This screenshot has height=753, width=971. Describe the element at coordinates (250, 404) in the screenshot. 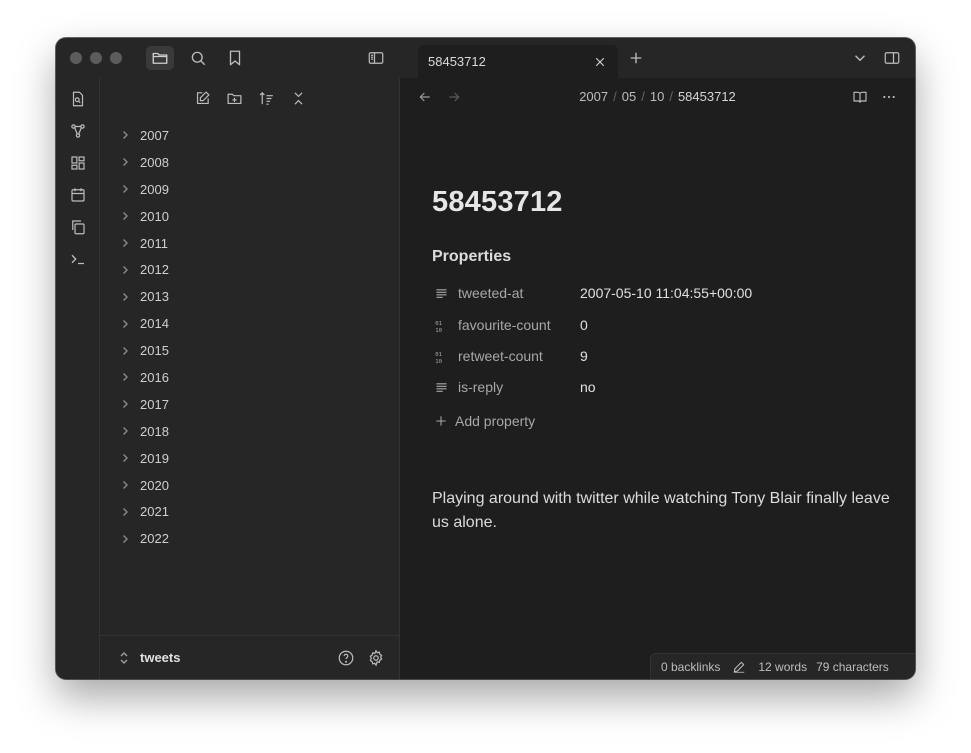

I see `folder-item: 2017` at that location.